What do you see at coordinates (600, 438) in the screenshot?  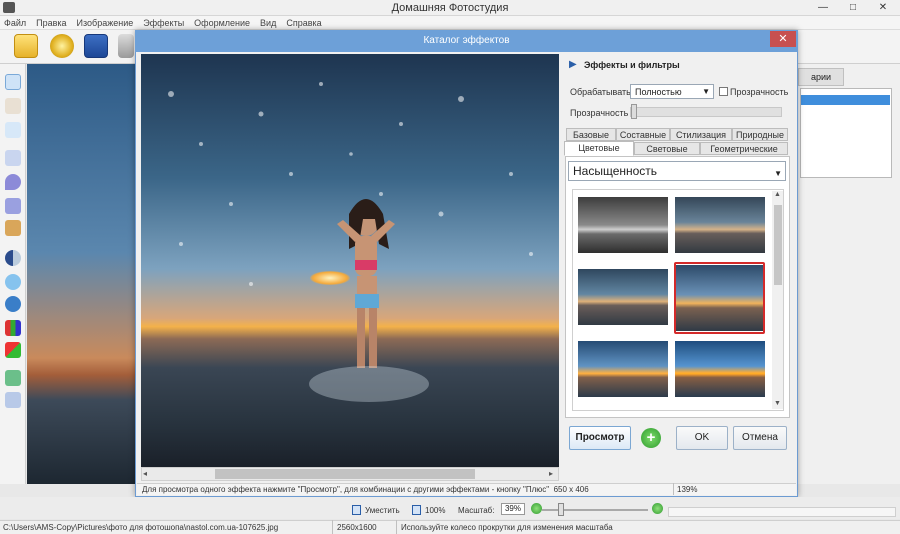 I see `preview-button: Просмотр` at bounding box center [600, 438].